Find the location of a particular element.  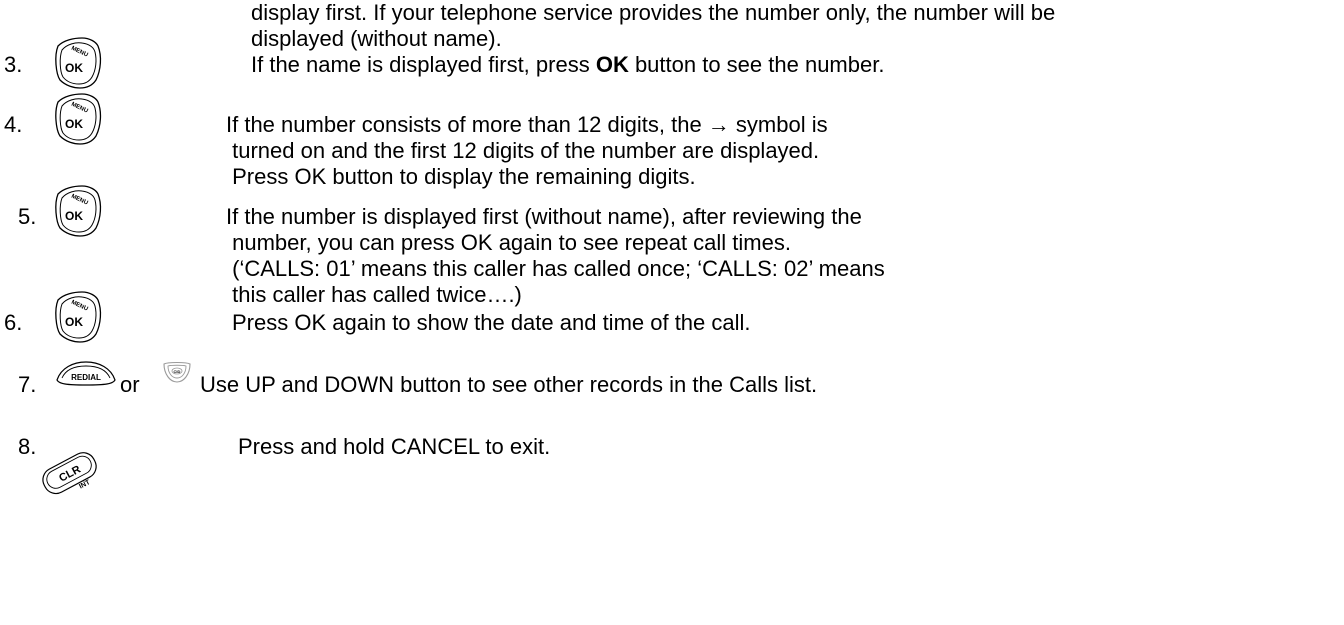

step-number: 8. is located at coordinates (27, 446).